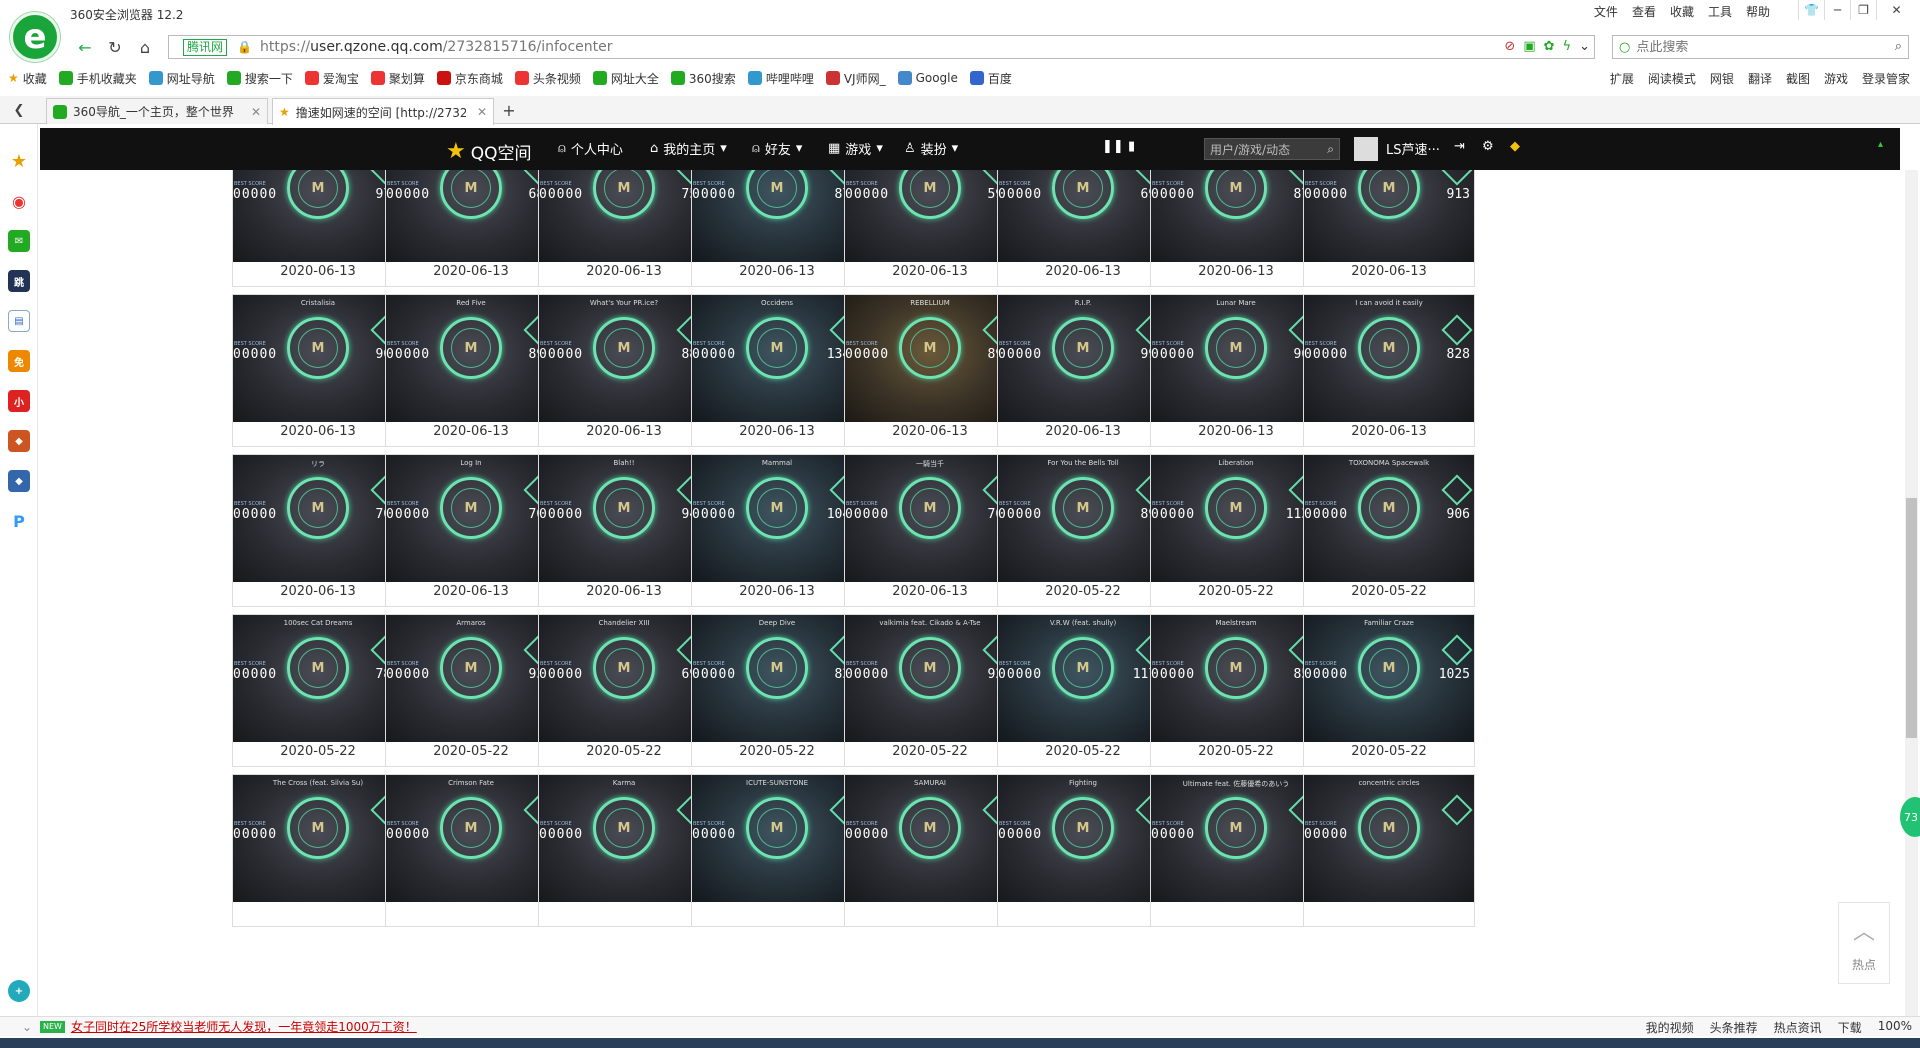 The width and height of the screenshot is (1920, 1048). I want to click on gallery-card: ICUTE-SUNSTONE M BEST SCORE 00000, so click(777, 850).